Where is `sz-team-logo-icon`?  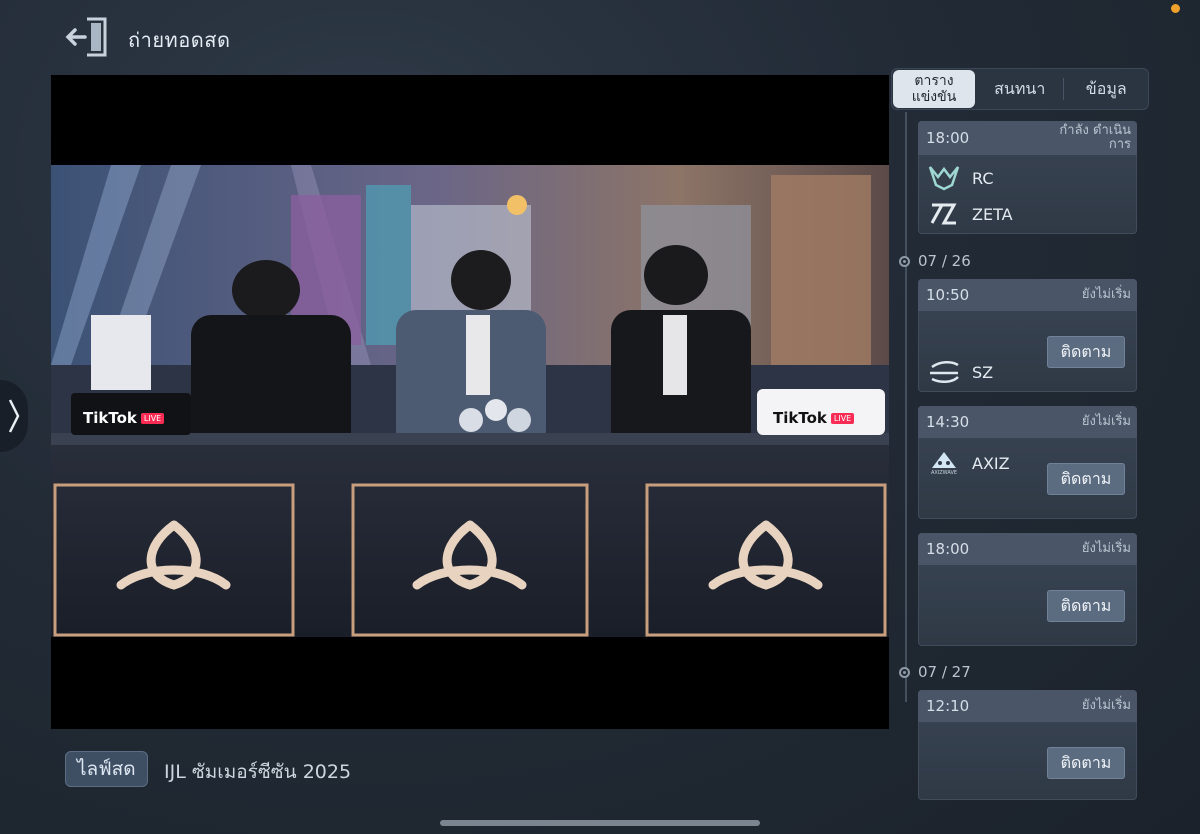 sz-team-logo-icon is located at coordinates (944, 372).